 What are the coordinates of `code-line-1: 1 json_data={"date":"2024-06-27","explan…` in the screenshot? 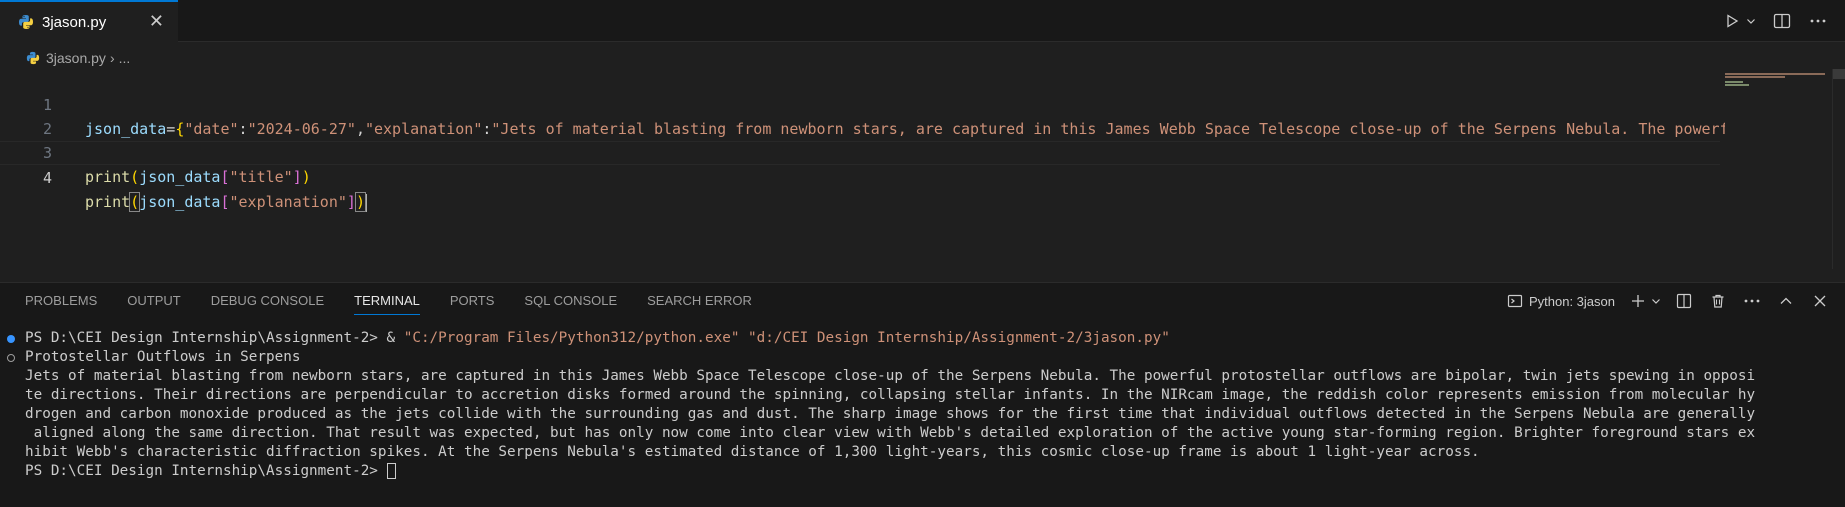 It's located at (862, 103).